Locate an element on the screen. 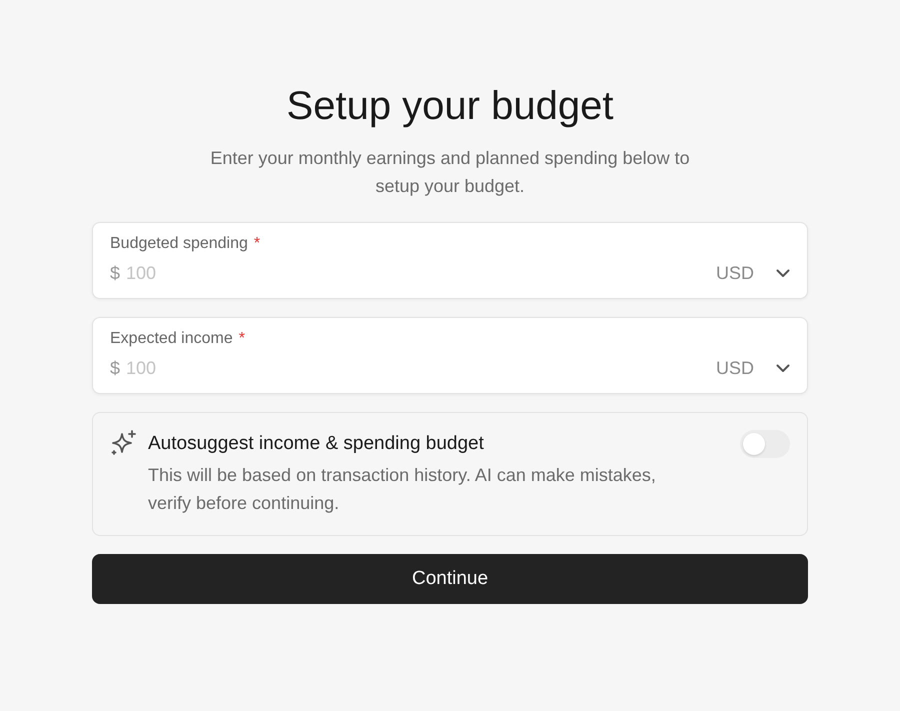 This screenshot has height=711, width=900. autosuggest-toggle is located at coordinates (765, 444).